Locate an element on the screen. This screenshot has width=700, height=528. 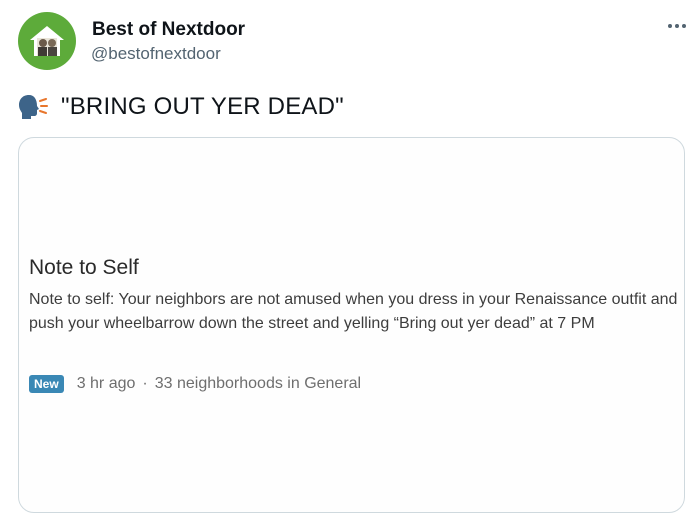
more-options-icon is located at coordinates (677, 26).